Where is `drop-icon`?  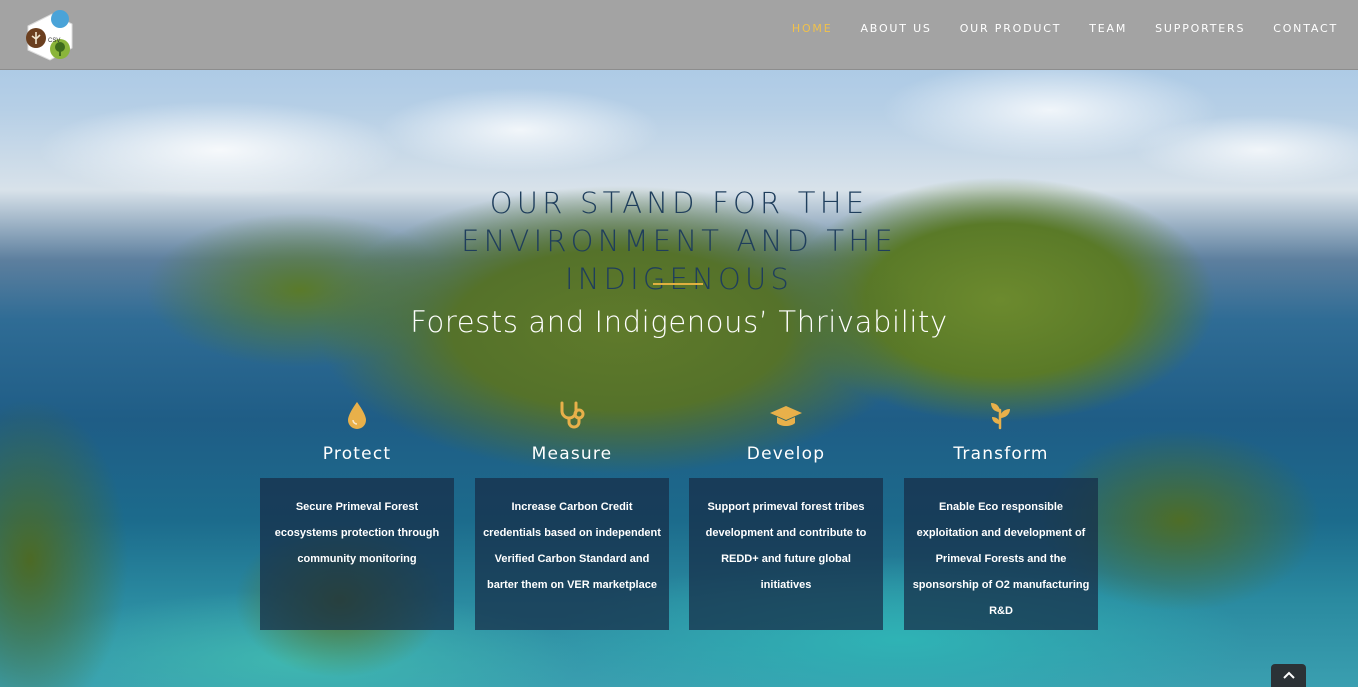
drop-icon is located at coordinates (357, 418).